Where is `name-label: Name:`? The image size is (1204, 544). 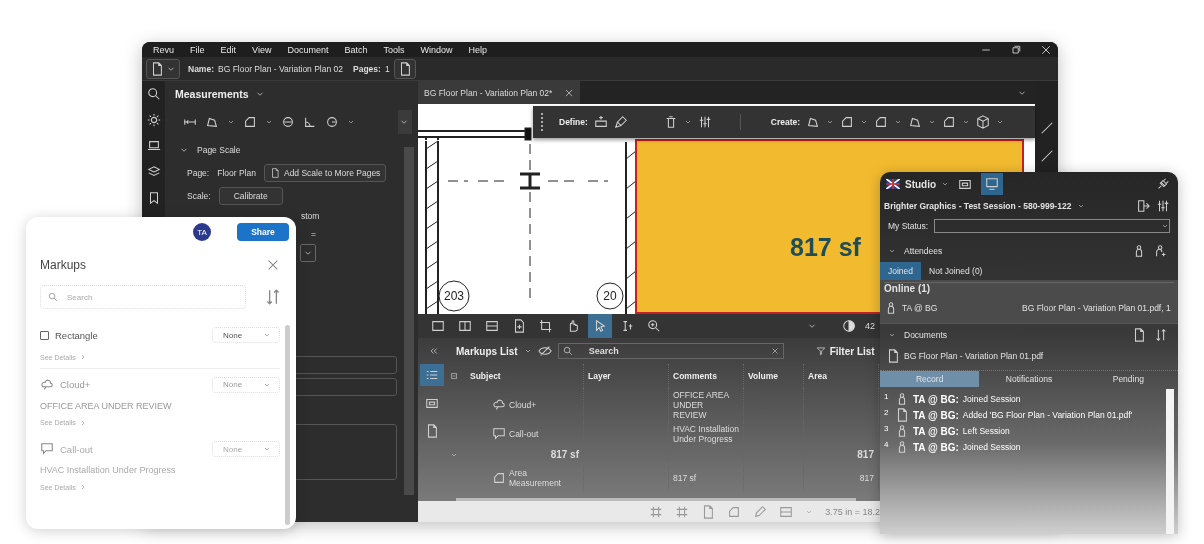
name-label: Name: is located at coordinates (201, 68).